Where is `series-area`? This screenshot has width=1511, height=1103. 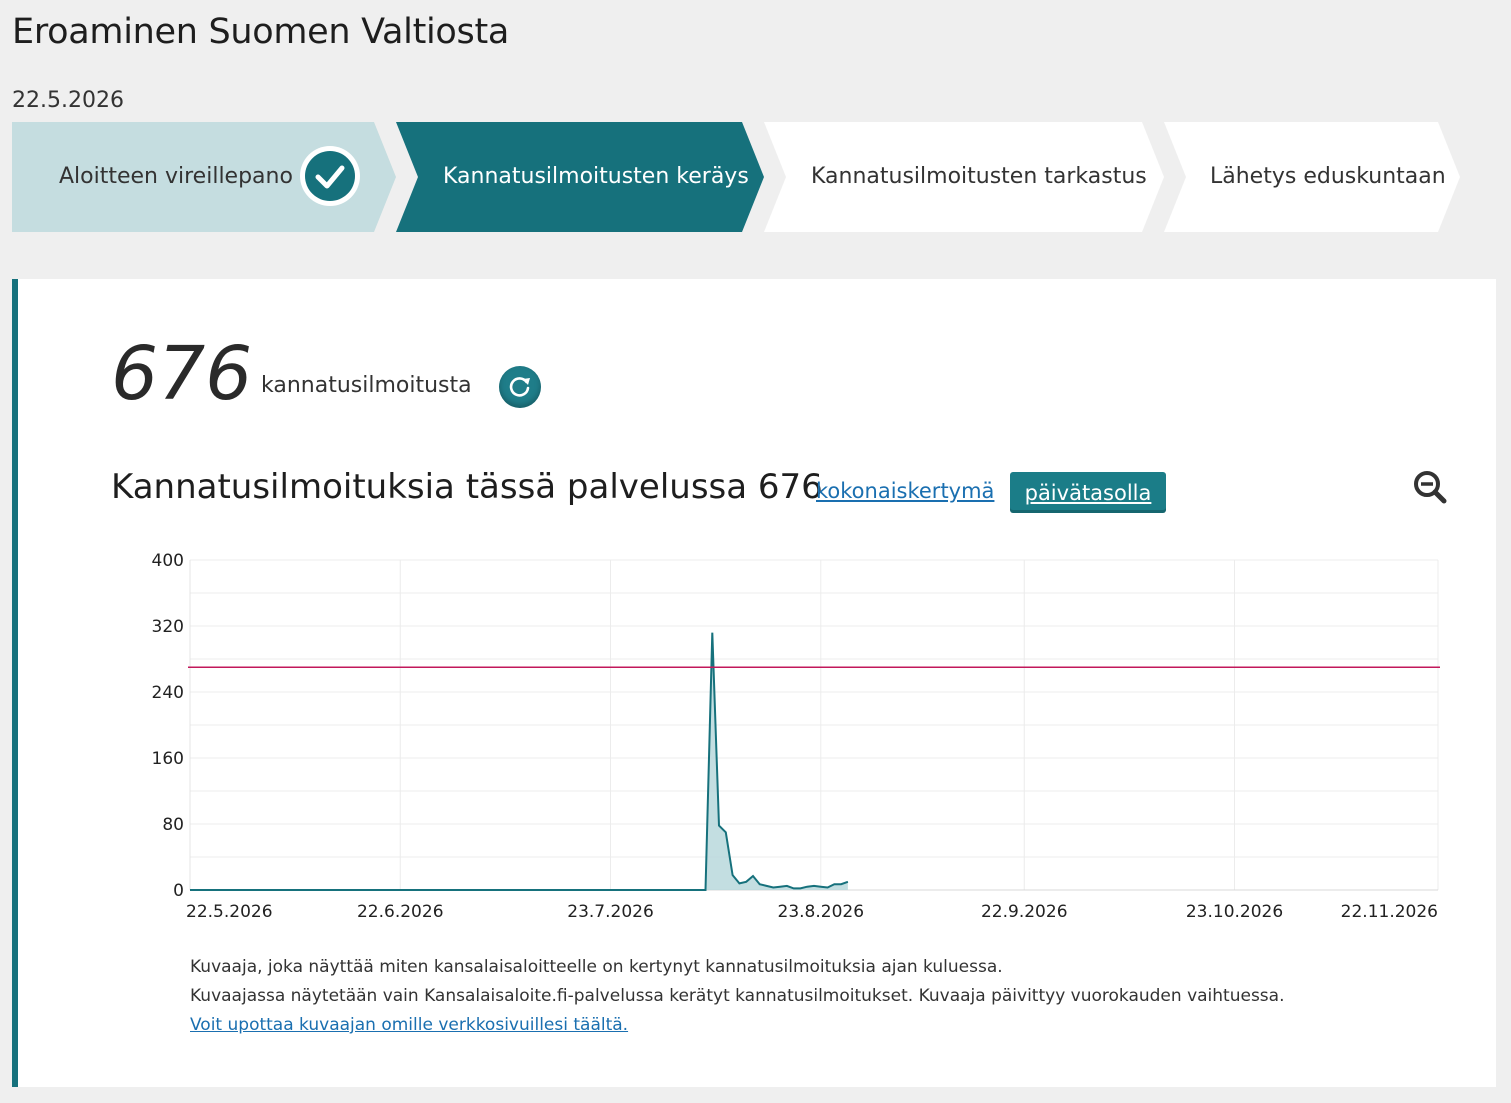
series-area is located at coordinates (519, 761).